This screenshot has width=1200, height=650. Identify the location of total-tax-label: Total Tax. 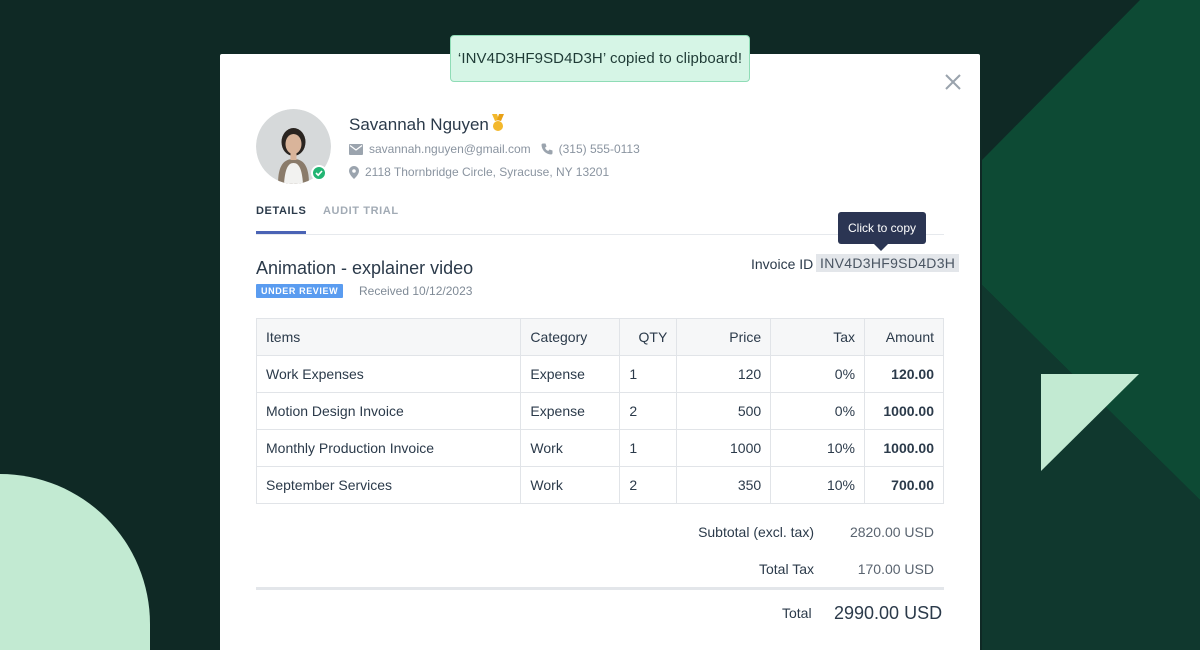
(786, 569).